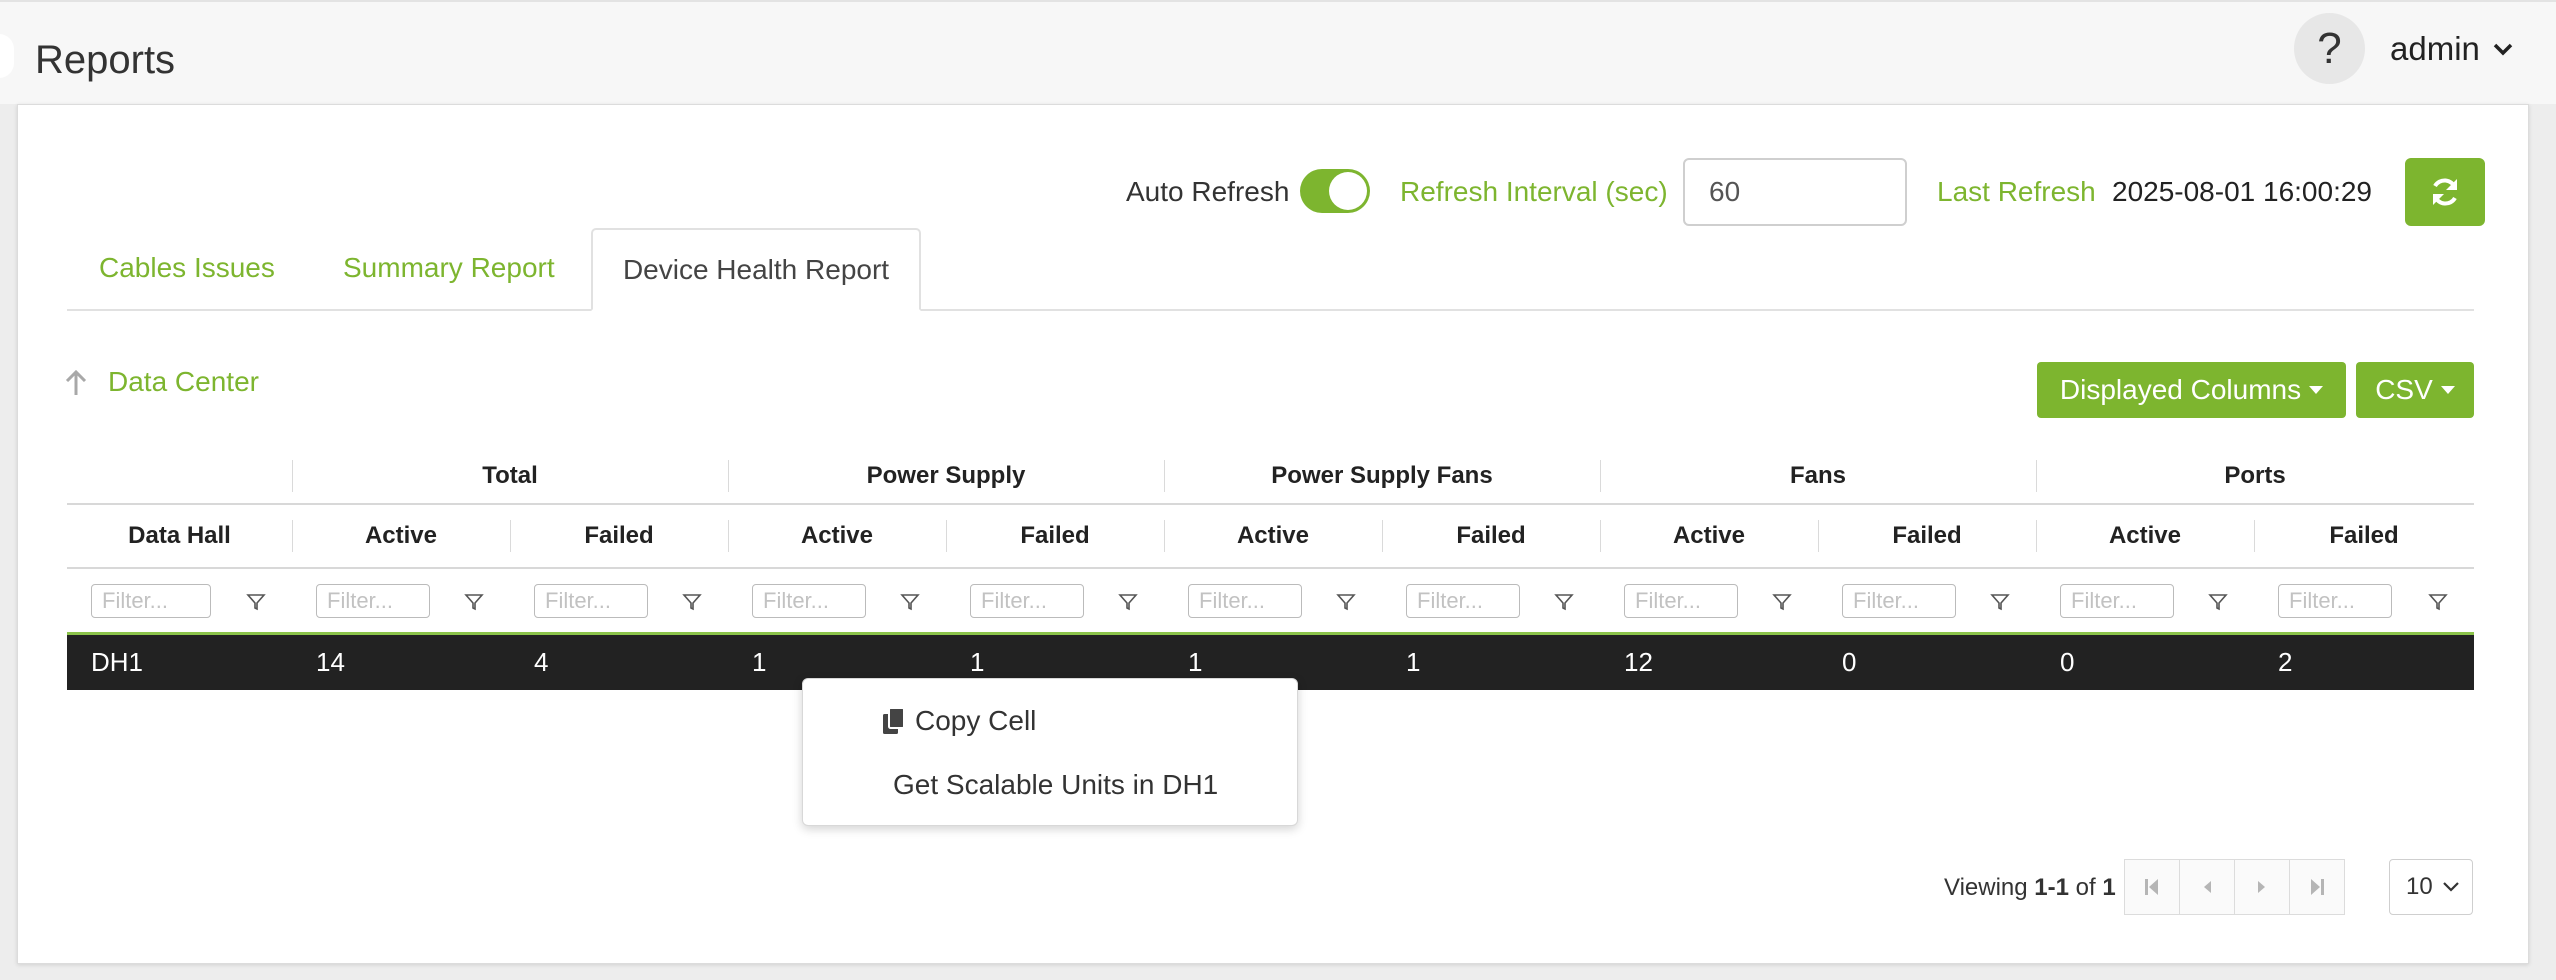 Image resolution: width=2556 pixels, height=980 pixels. Describe the element at coordinates (179, 662) in the screenshot. I see `cell-data-hall: DH1` at that location.